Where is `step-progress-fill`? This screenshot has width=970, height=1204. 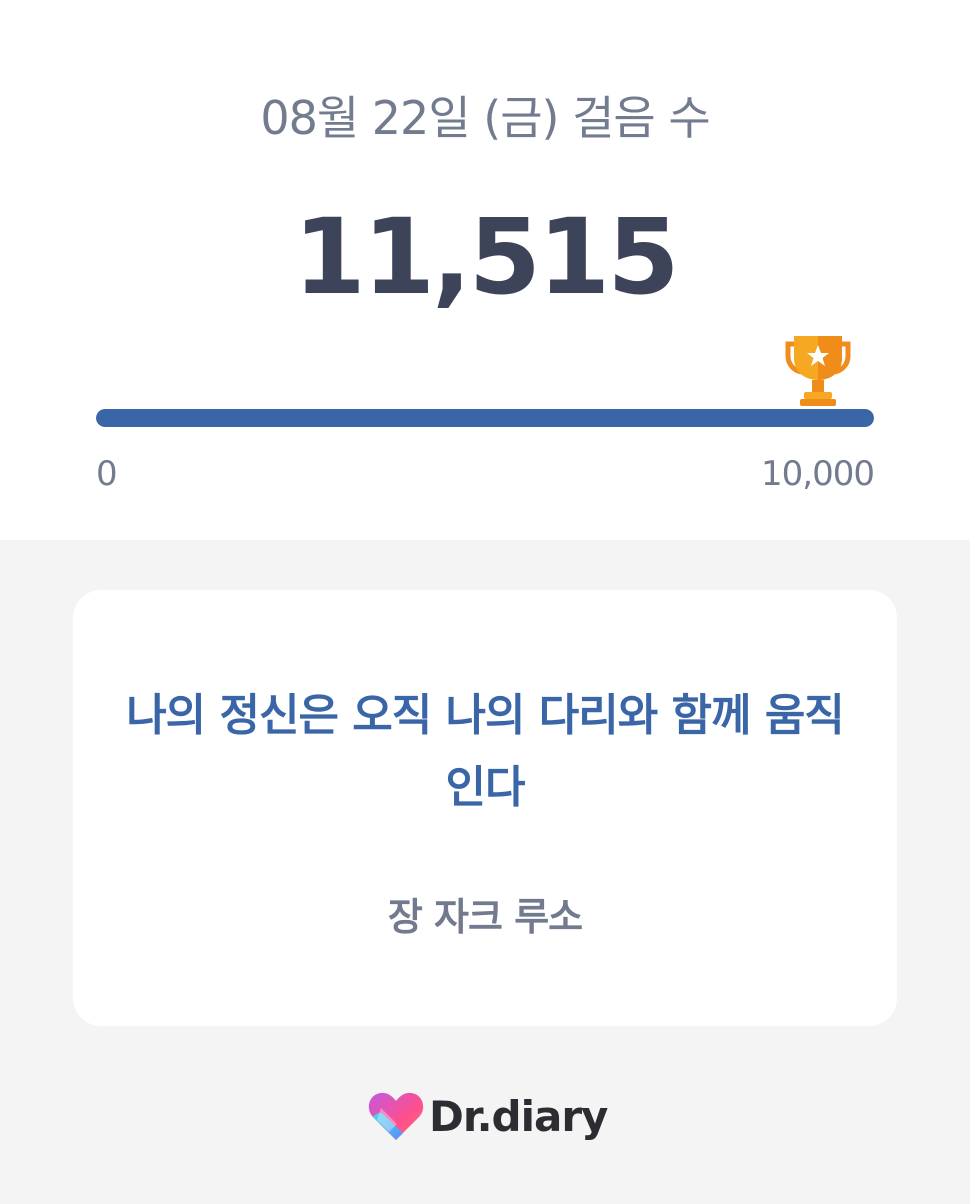
step-progress-fill is located at coordinates (485, 418).